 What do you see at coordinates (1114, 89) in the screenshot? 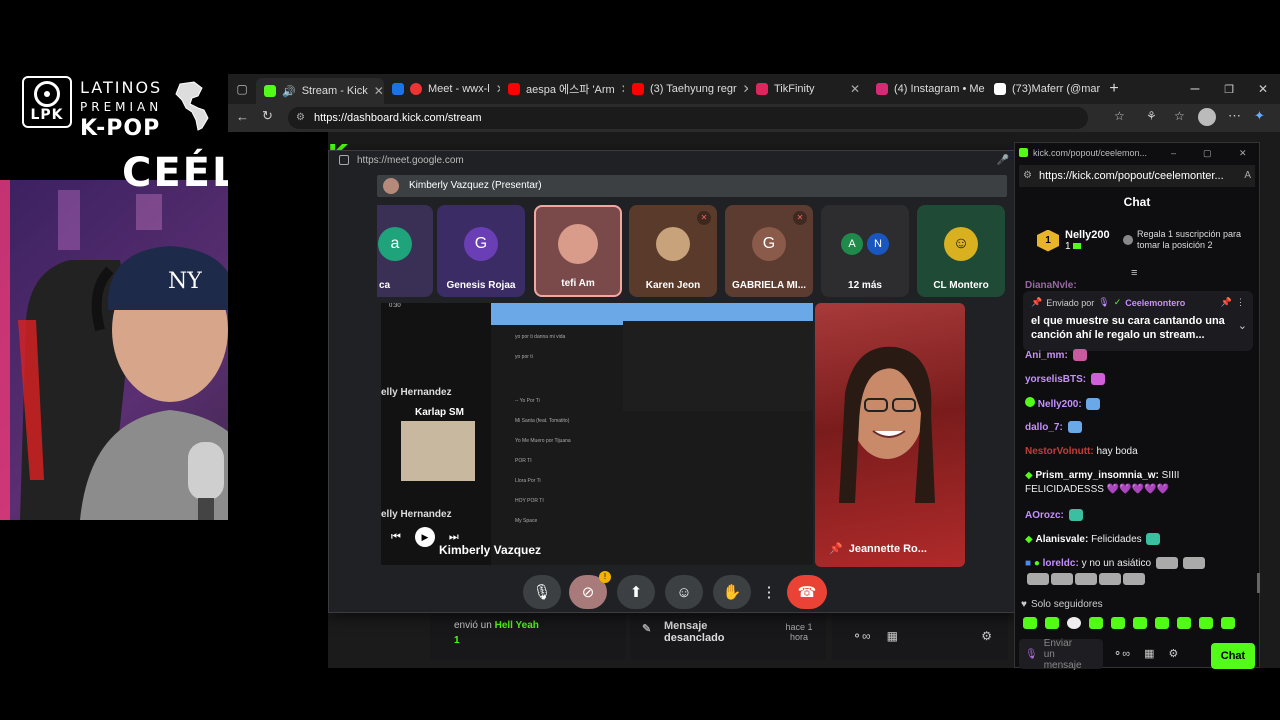
I see `new-tab-icon: +` at bounding box center [1114, 89].